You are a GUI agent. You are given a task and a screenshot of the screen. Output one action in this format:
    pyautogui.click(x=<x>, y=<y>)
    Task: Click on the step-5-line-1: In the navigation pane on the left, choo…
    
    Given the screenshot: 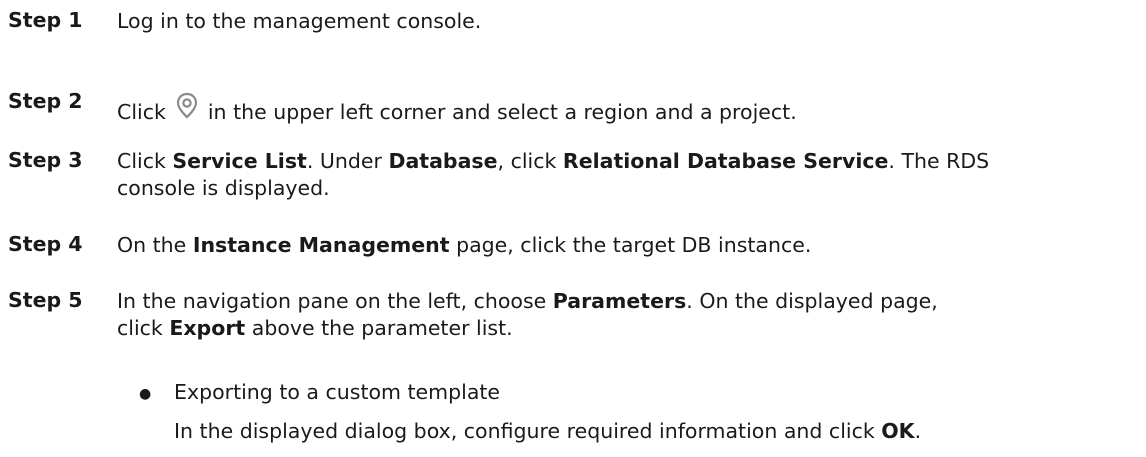 What is the action you would take?
    pyautogui.click(x=527, y=301)
    